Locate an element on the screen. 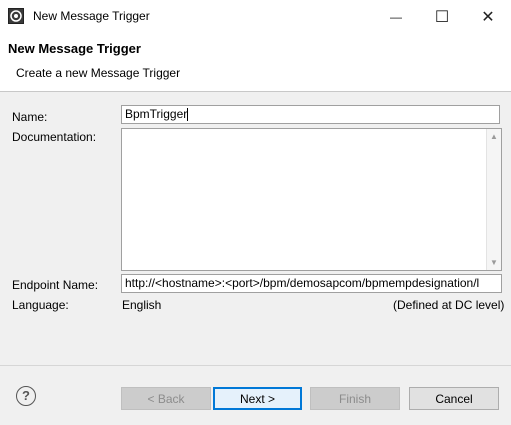 This screenshot has height=425, width=511. help-icon: ? is located at coordinates (26, 395).